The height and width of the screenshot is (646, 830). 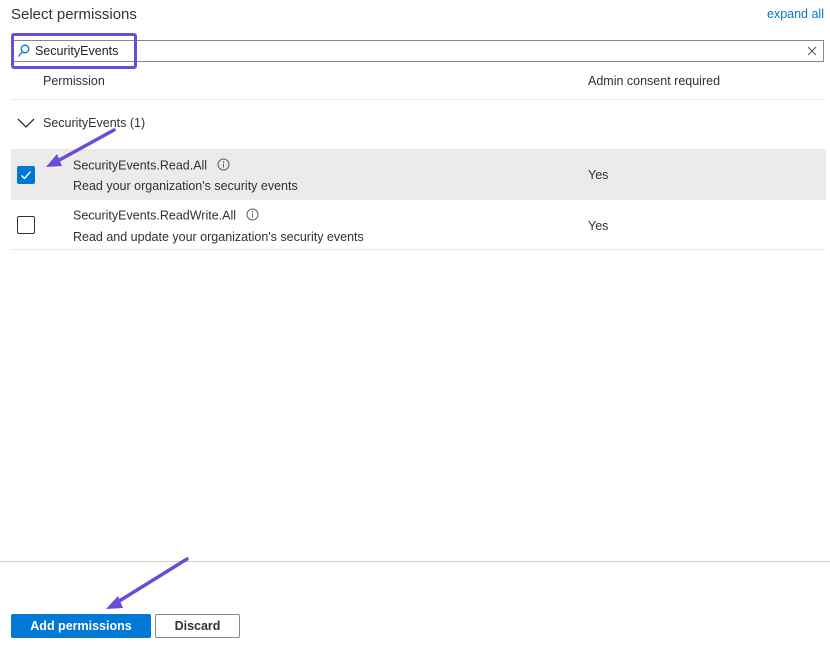 I want to click on checkmark-icon, so click(x=26, y=175).